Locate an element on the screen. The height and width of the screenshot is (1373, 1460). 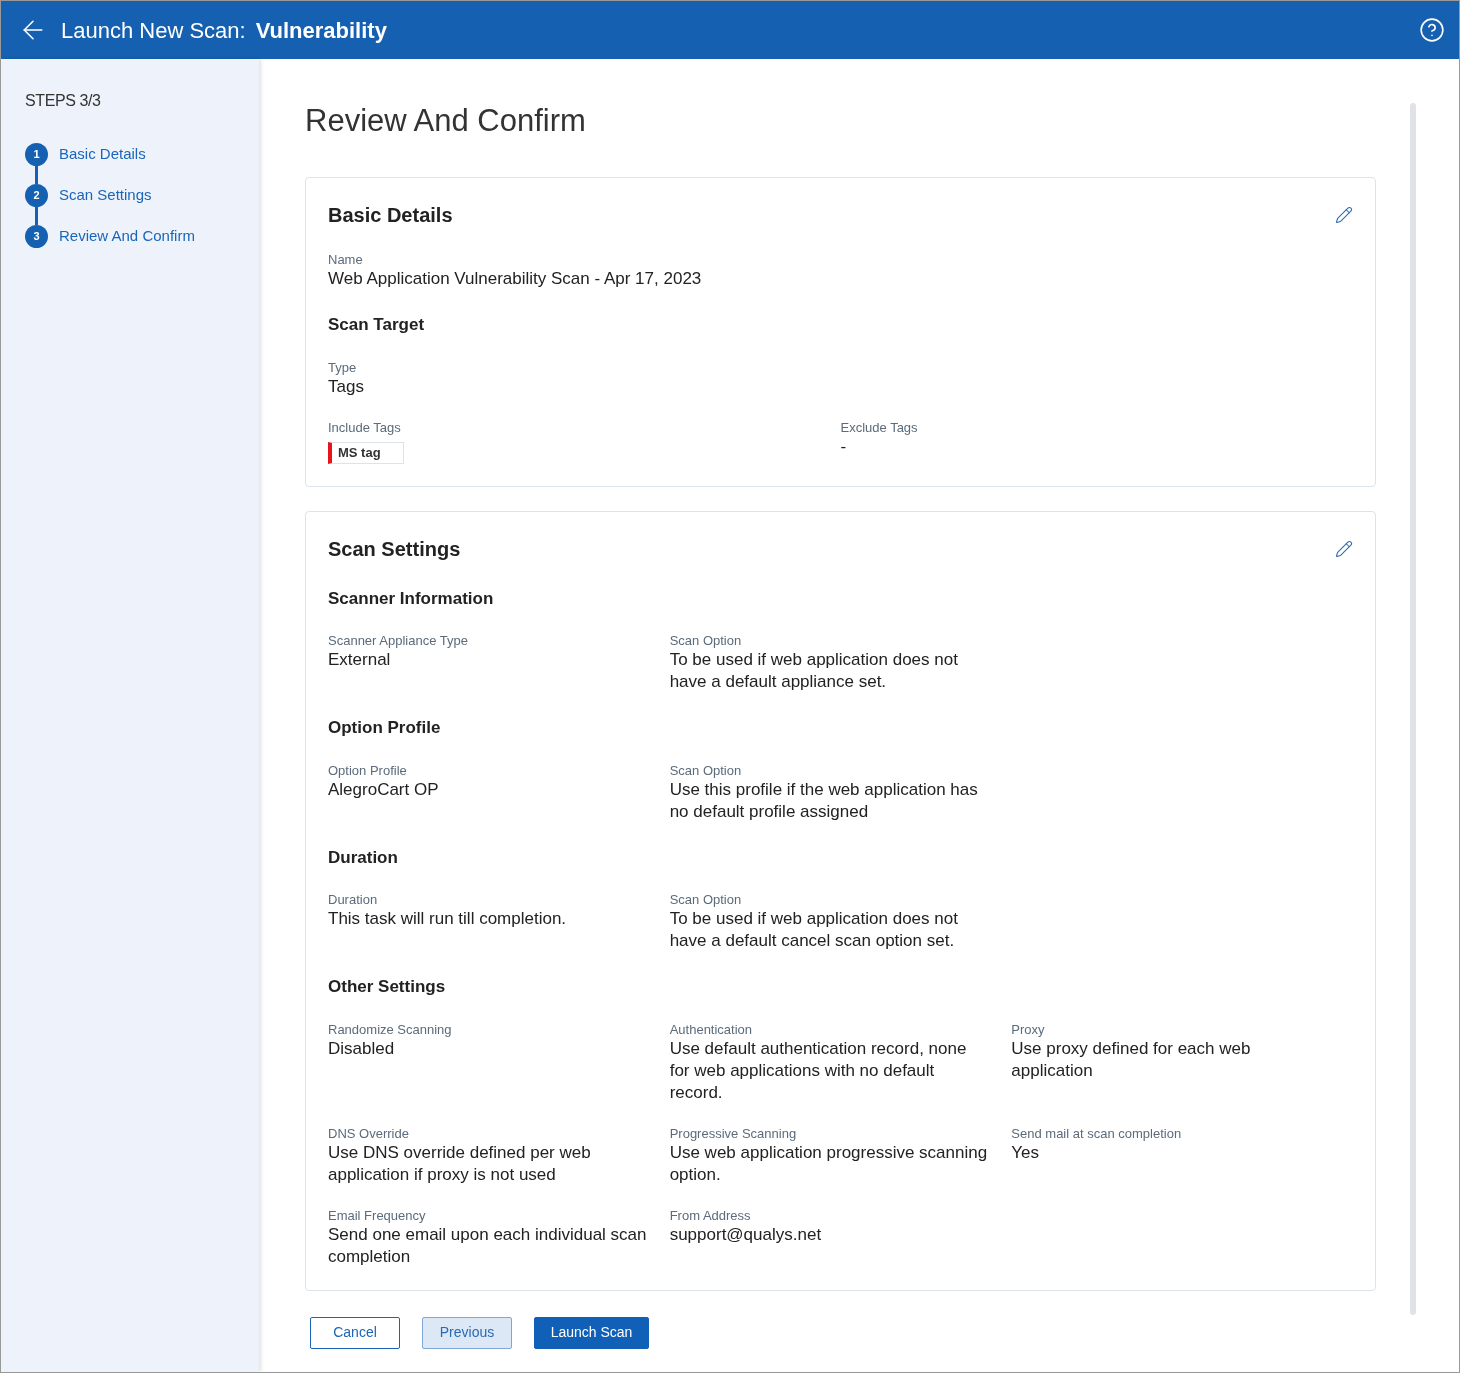
step-number: 2 is located at coordinates (36, 195).